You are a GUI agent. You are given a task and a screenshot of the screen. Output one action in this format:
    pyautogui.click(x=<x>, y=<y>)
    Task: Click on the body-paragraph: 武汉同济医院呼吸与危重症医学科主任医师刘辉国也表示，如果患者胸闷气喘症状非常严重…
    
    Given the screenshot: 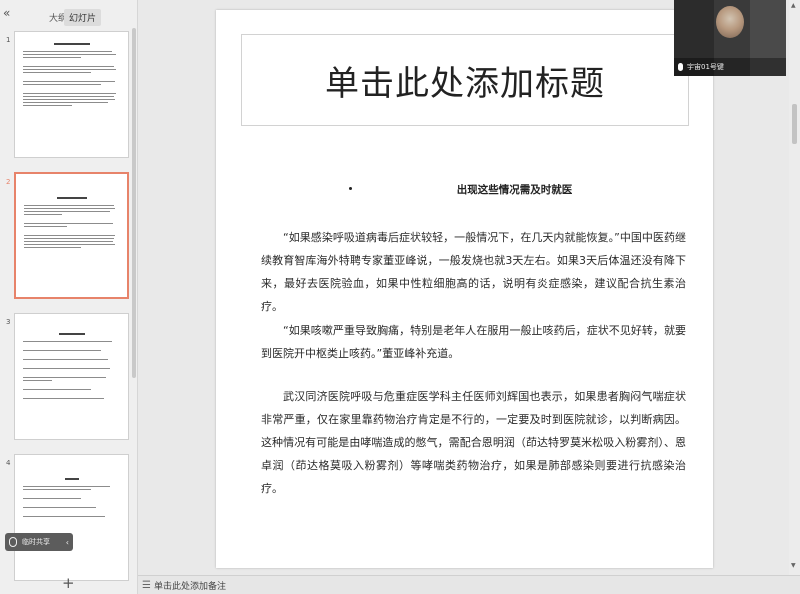 What is the action you would take?
    pyautogui.click(x=473, y=442)
    